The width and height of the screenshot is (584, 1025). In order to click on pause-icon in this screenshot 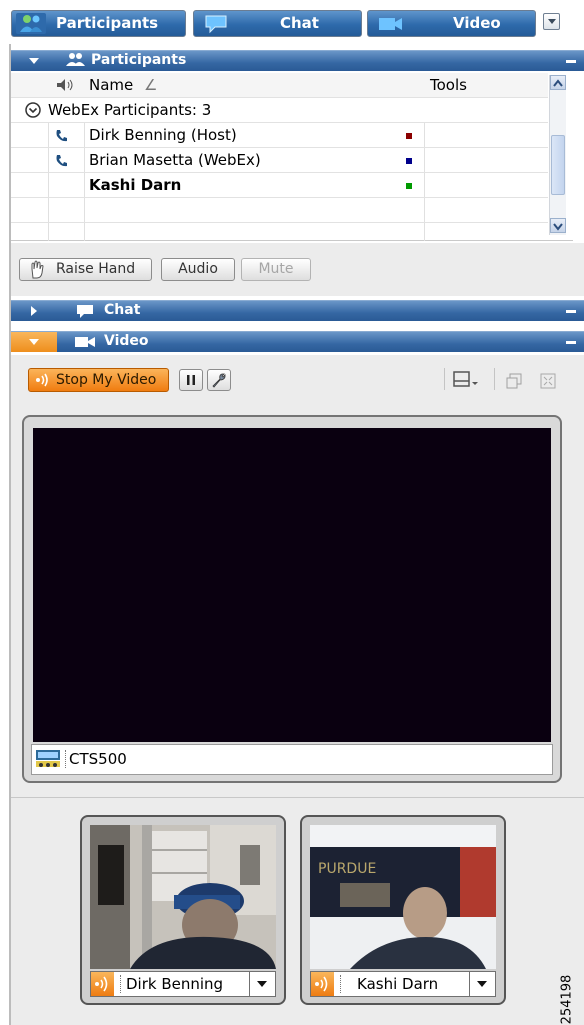, I will do `click(191, 380)`.